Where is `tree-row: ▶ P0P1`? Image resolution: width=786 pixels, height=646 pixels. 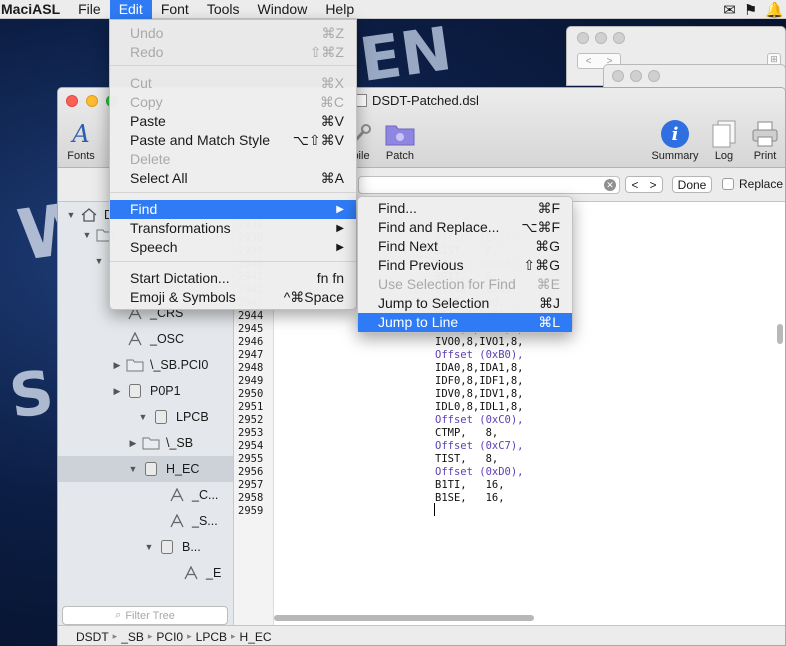 tree-row: ▶ P0P1 is located at coordinates (145, 391).